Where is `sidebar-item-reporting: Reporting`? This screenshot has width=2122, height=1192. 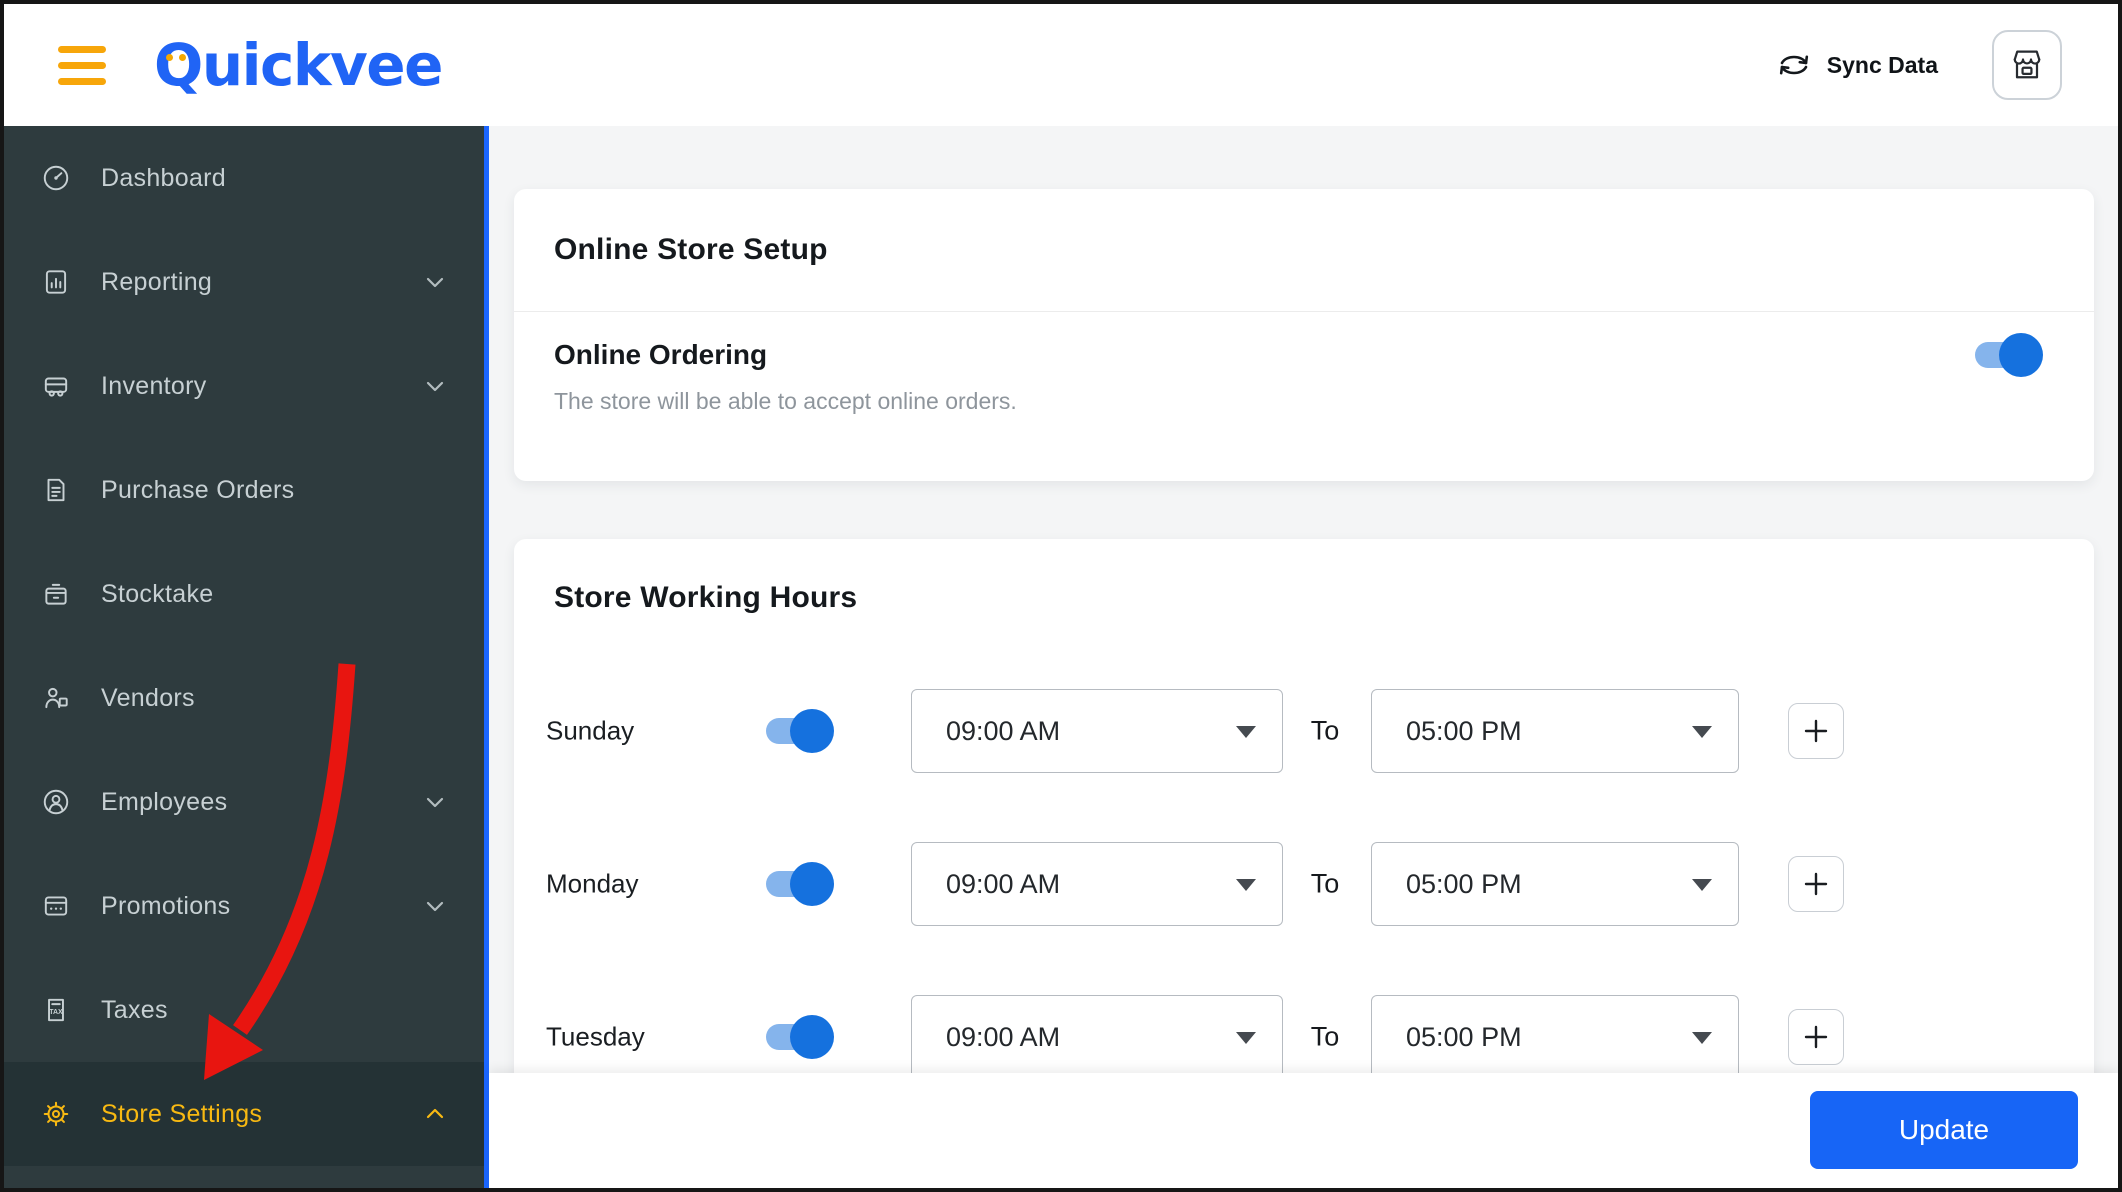
sidebar-item-reporting: Reporting is located at coordinates (244, 282).